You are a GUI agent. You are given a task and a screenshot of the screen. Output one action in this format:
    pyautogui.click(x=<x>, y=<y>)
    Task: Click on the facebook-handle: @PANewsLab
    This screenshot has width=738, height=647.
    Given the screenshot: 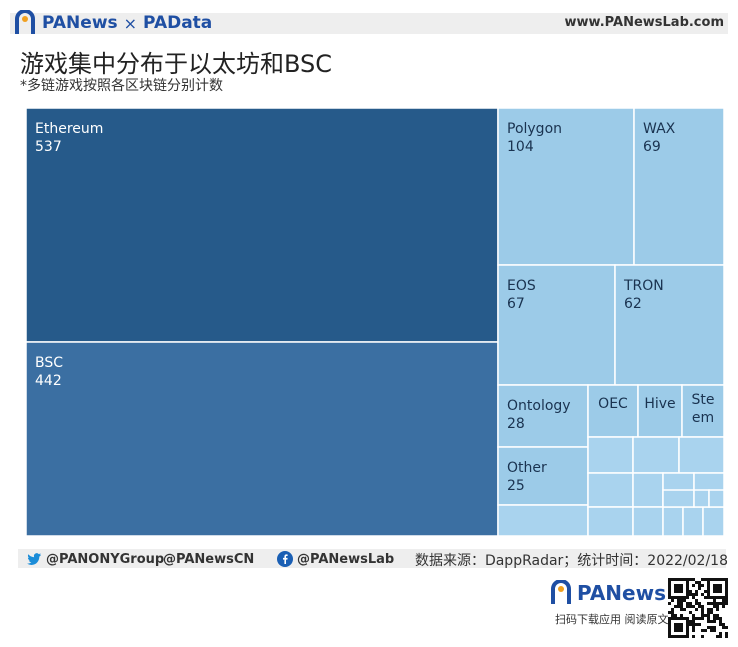 What is the action you would take?
    pyautogui.click(x=335, y=559)
    